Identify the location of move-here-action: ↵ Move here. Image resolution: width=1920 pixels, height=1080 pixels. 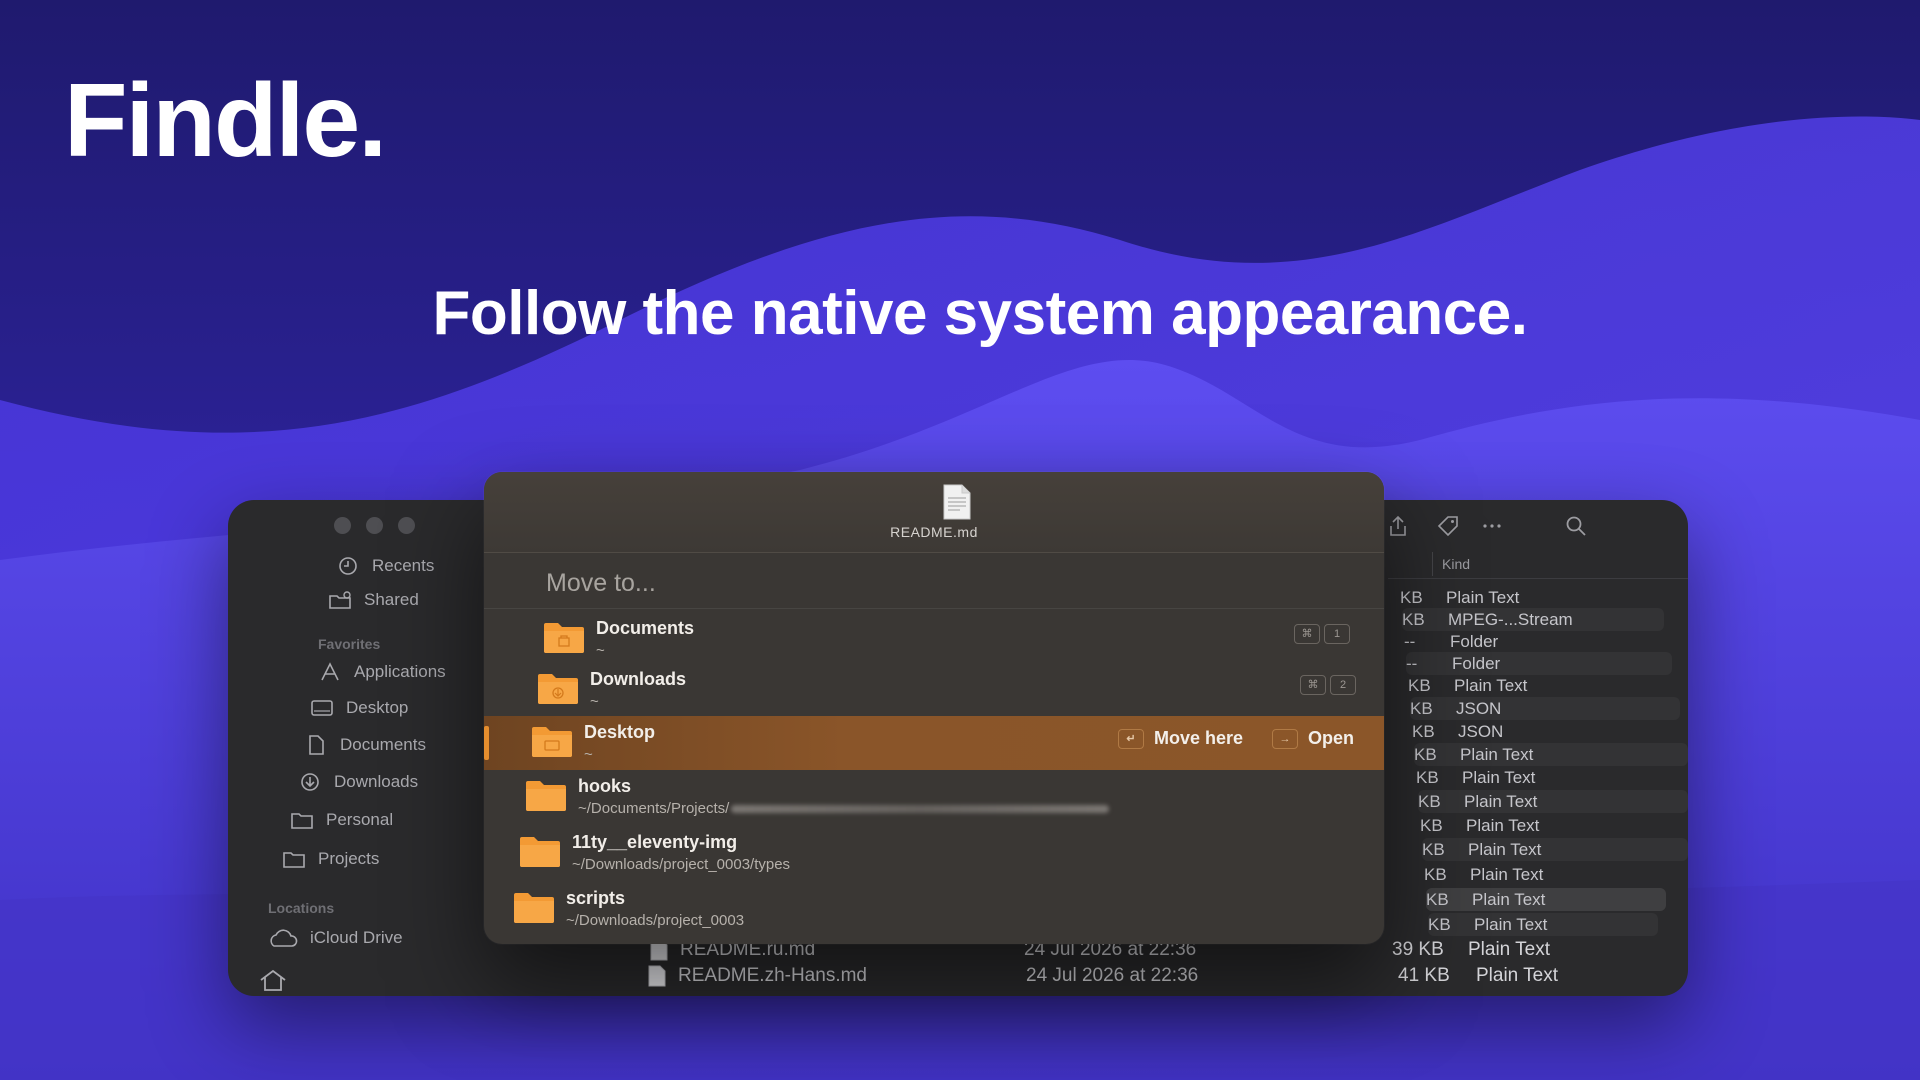
(1180, 738).